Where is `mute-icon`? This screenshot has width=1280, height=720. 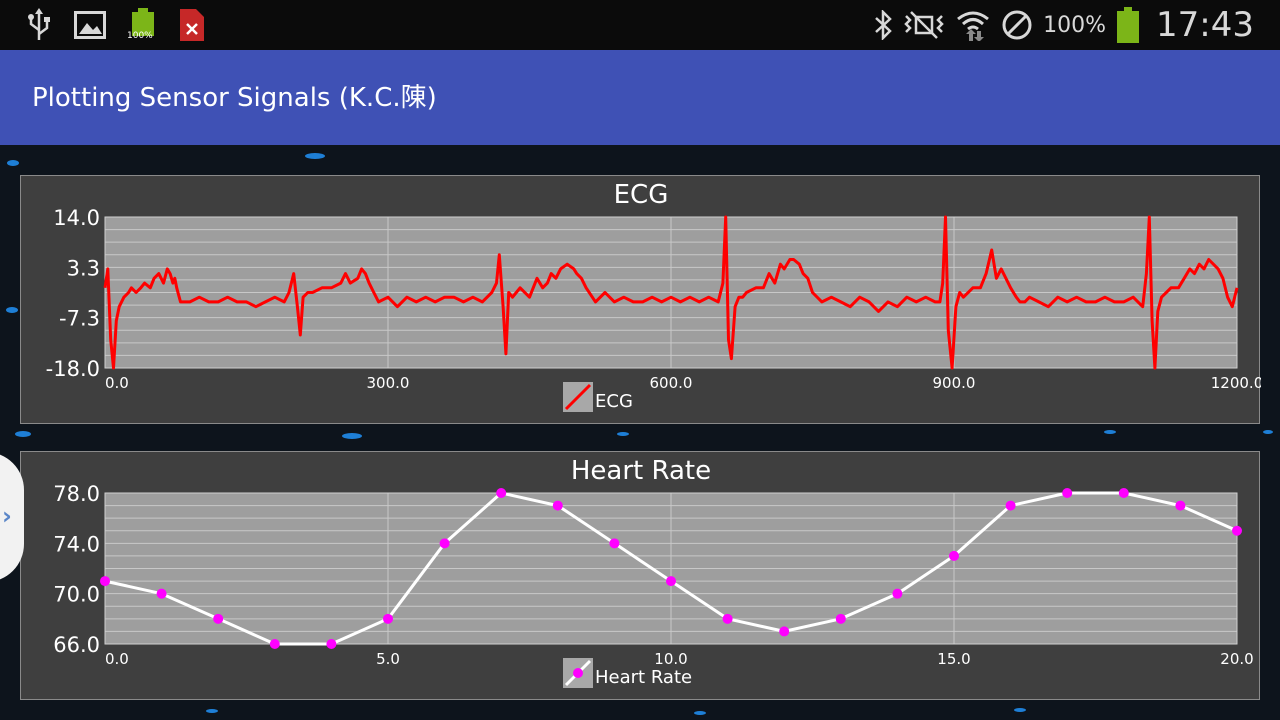
mute-icon is located at coordinates (924, 25).